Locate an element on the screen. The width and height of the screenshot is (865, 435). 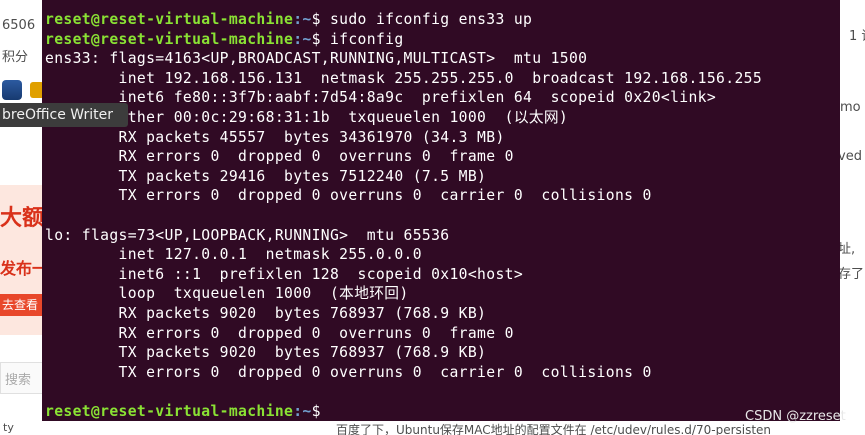
ad-subline: 发布一 is located at coordinates (21, 268).